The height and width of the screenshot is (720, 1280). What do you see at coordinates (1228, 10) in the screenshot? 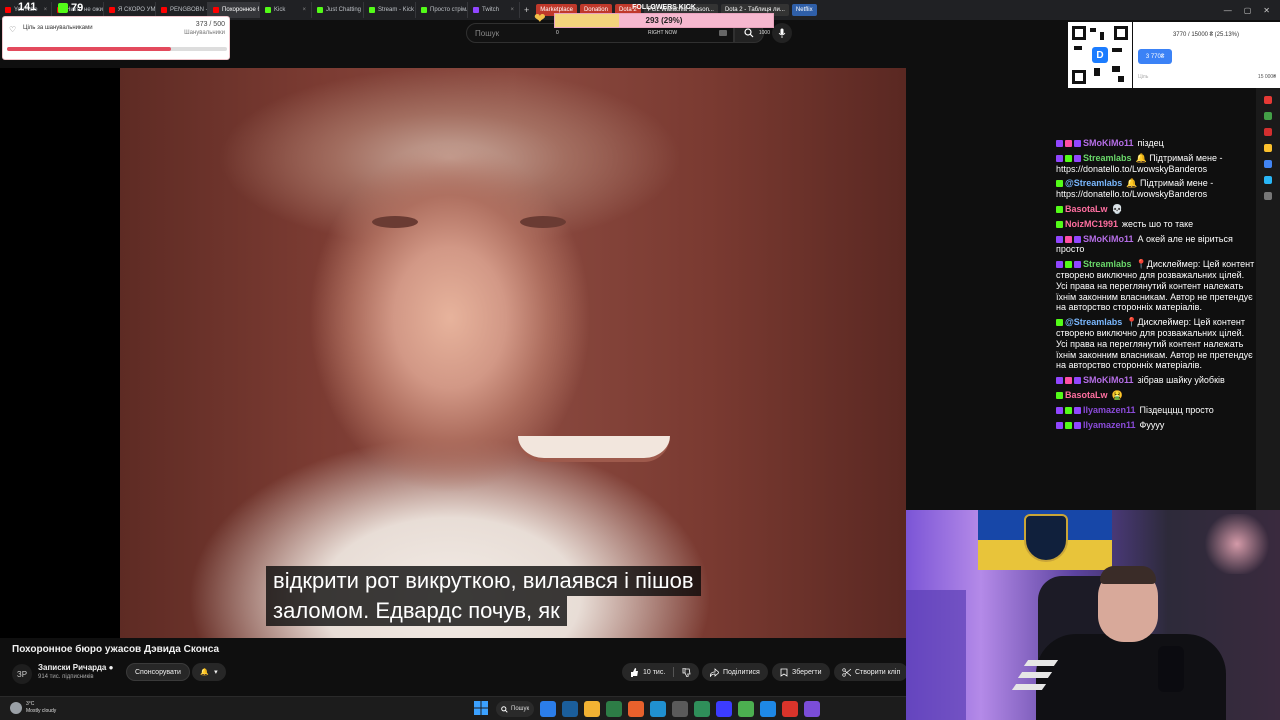
I see `minimize-icon: —` at bounding box center [1228, 10].